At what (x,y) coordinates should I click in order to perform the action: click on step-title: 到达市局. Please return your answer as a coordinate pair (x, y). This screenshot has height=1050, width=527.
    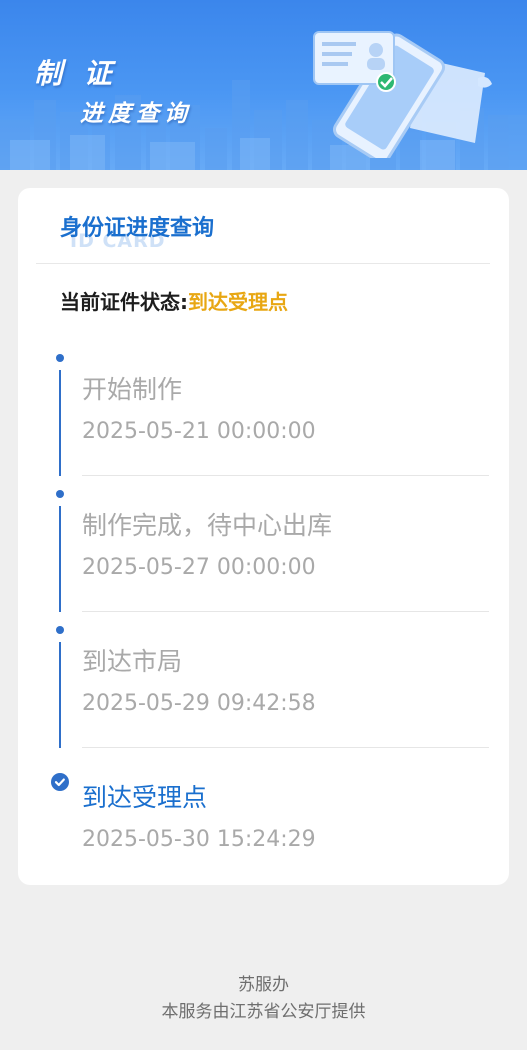
    Looking at the image, I should click on (132, 661).